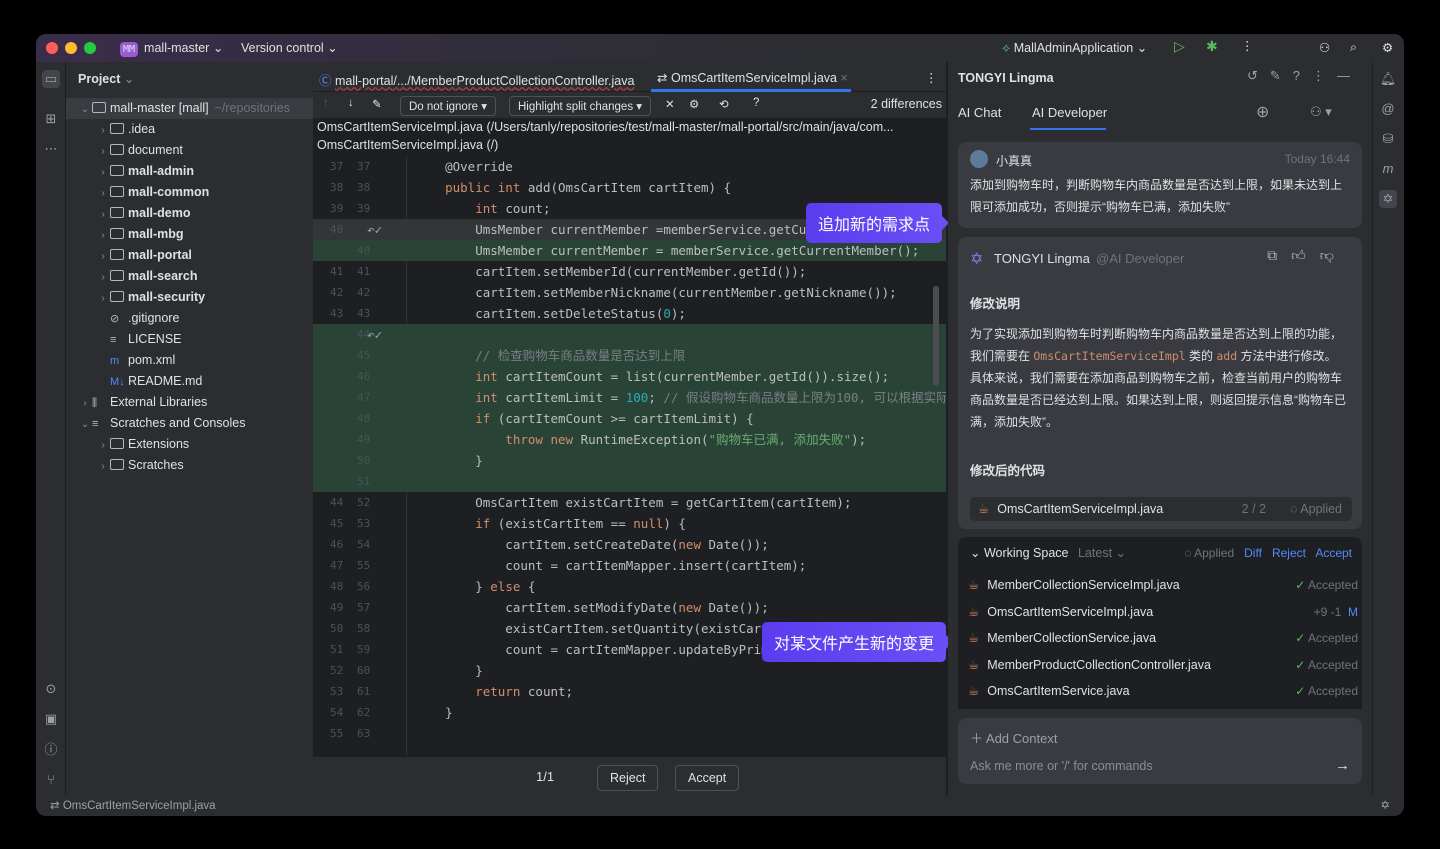 Image resolution: width=1440 pixels, height=849 pixels. What do you see at coordinates (189, 465) in the screenshot?
I see `tree-item: › Scratches` at bounding box center [189, 465].